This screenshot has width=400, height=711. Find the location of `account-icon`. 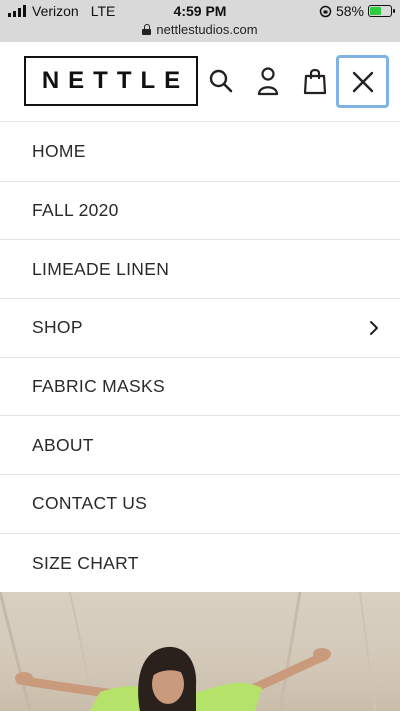

account-icon is located at coordinates (268, 81).